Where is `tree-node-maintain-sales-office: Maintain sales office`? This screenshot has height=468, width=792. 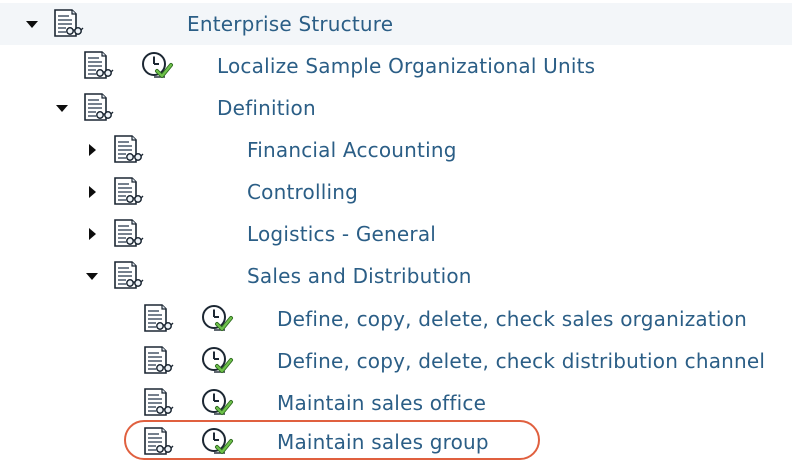
tree-node-maintain-sales-office: Maintain sales office is located at coordinates (396, 403).